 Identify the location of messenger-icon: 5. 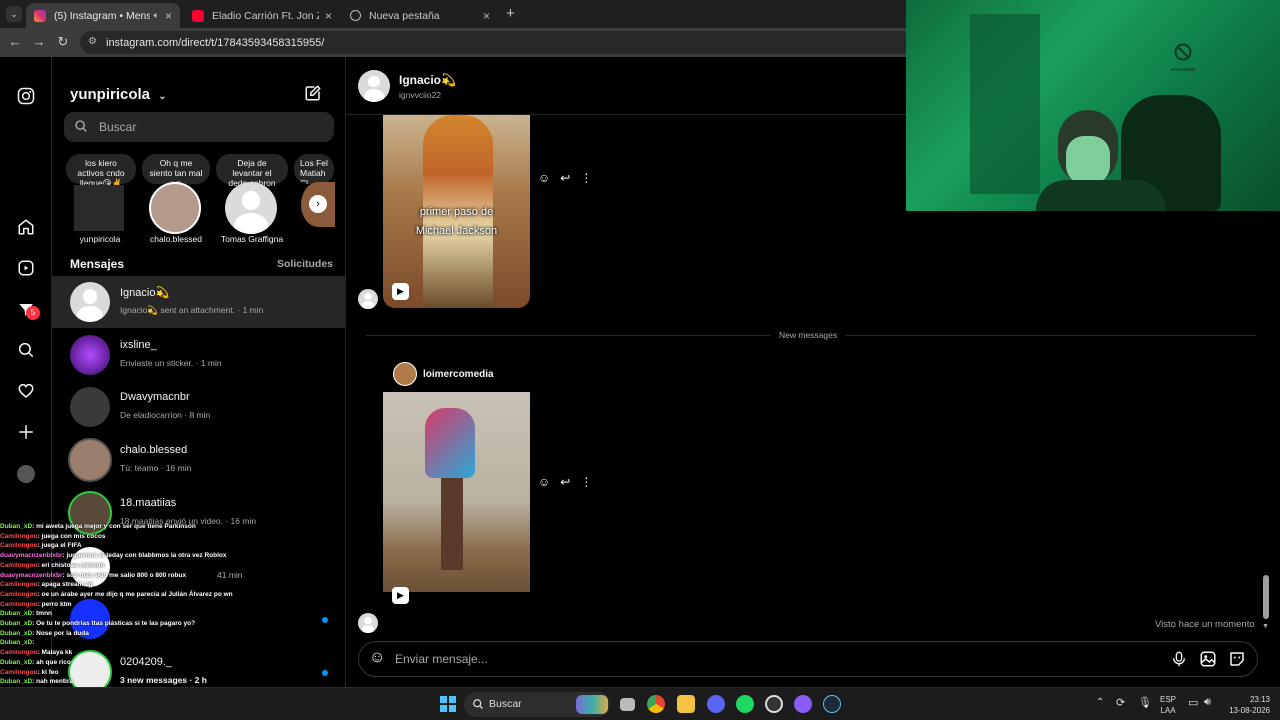
(27, 310).